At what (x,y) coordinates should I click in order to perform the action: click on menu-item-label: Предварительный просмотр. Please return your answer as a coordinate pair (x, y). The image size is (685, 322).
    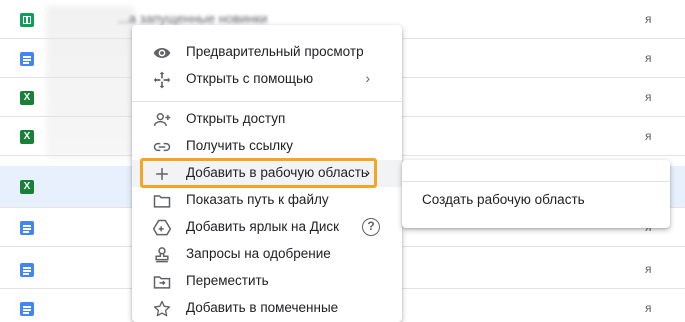
    Looking at the image, I should click on (275, 51).